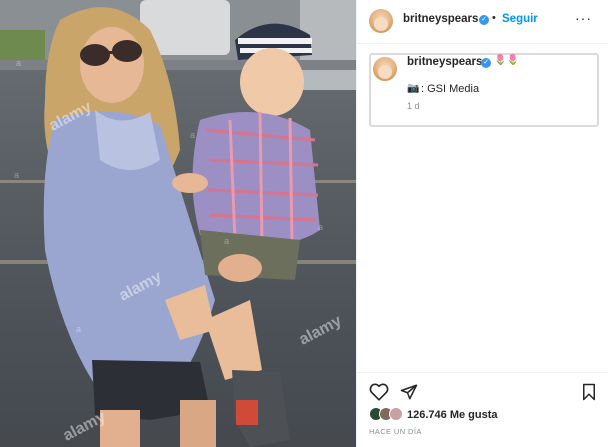 The height and width of the screenshot is (447, 608). What do you see at coordinates (484, 90) in the screenshot?
I see `caption-box: britneyspears ✓ 🌷🌷 📷 : GSI Media 1 d` at bounding box center [484, 90].